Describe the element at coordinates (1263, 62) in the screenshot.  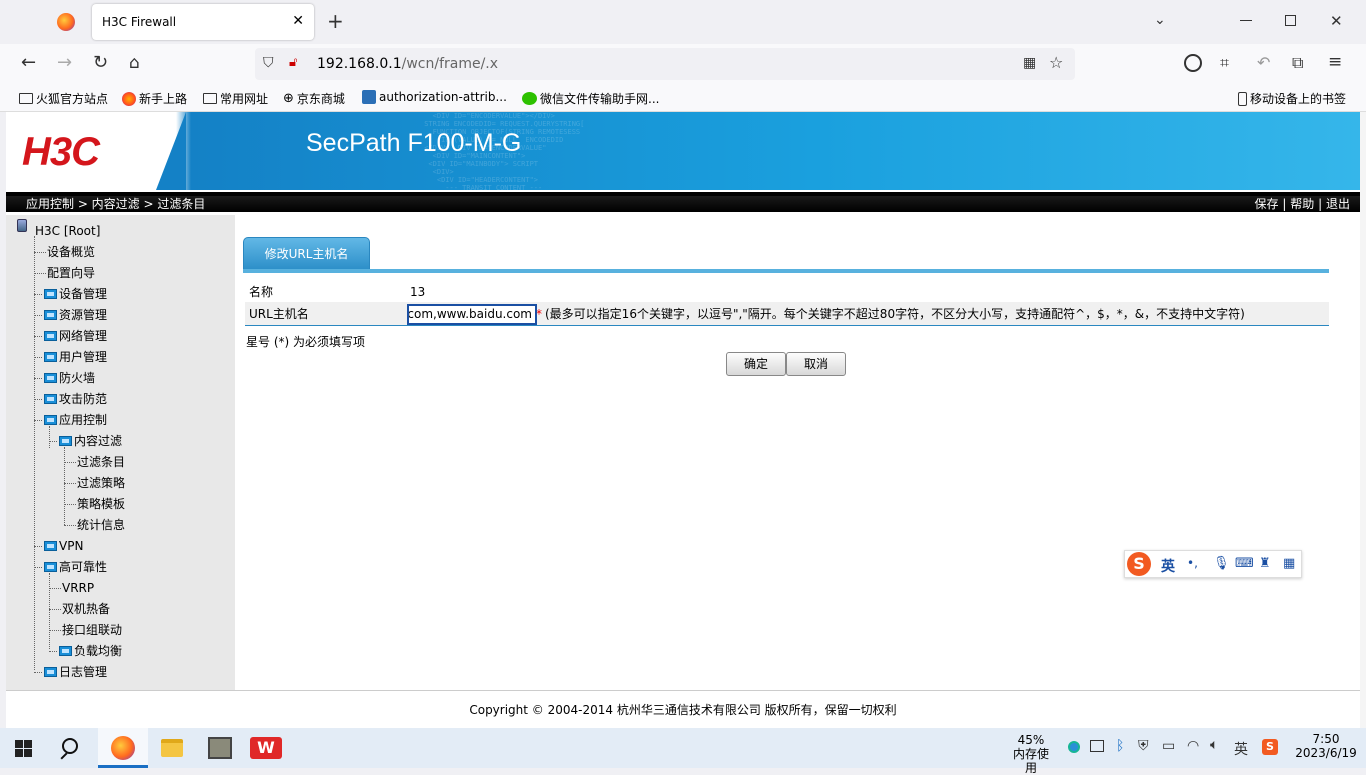
I see `undo-icon: ↶` at that location.